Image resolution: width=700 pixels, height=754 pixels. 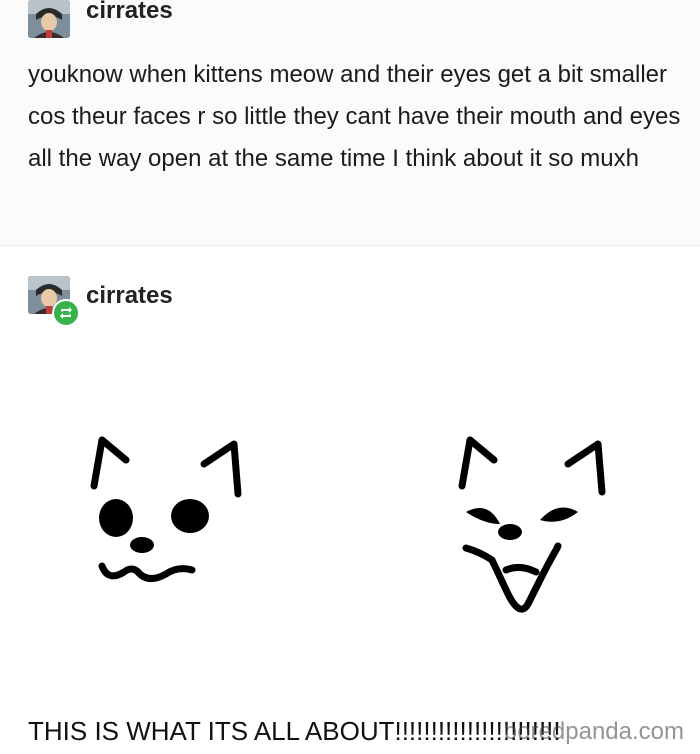 What do you see at coordinates (166, 509) in the screenshot?
I see `cat-face-closed-mouth-drawing` at bounding box center [166, 509].